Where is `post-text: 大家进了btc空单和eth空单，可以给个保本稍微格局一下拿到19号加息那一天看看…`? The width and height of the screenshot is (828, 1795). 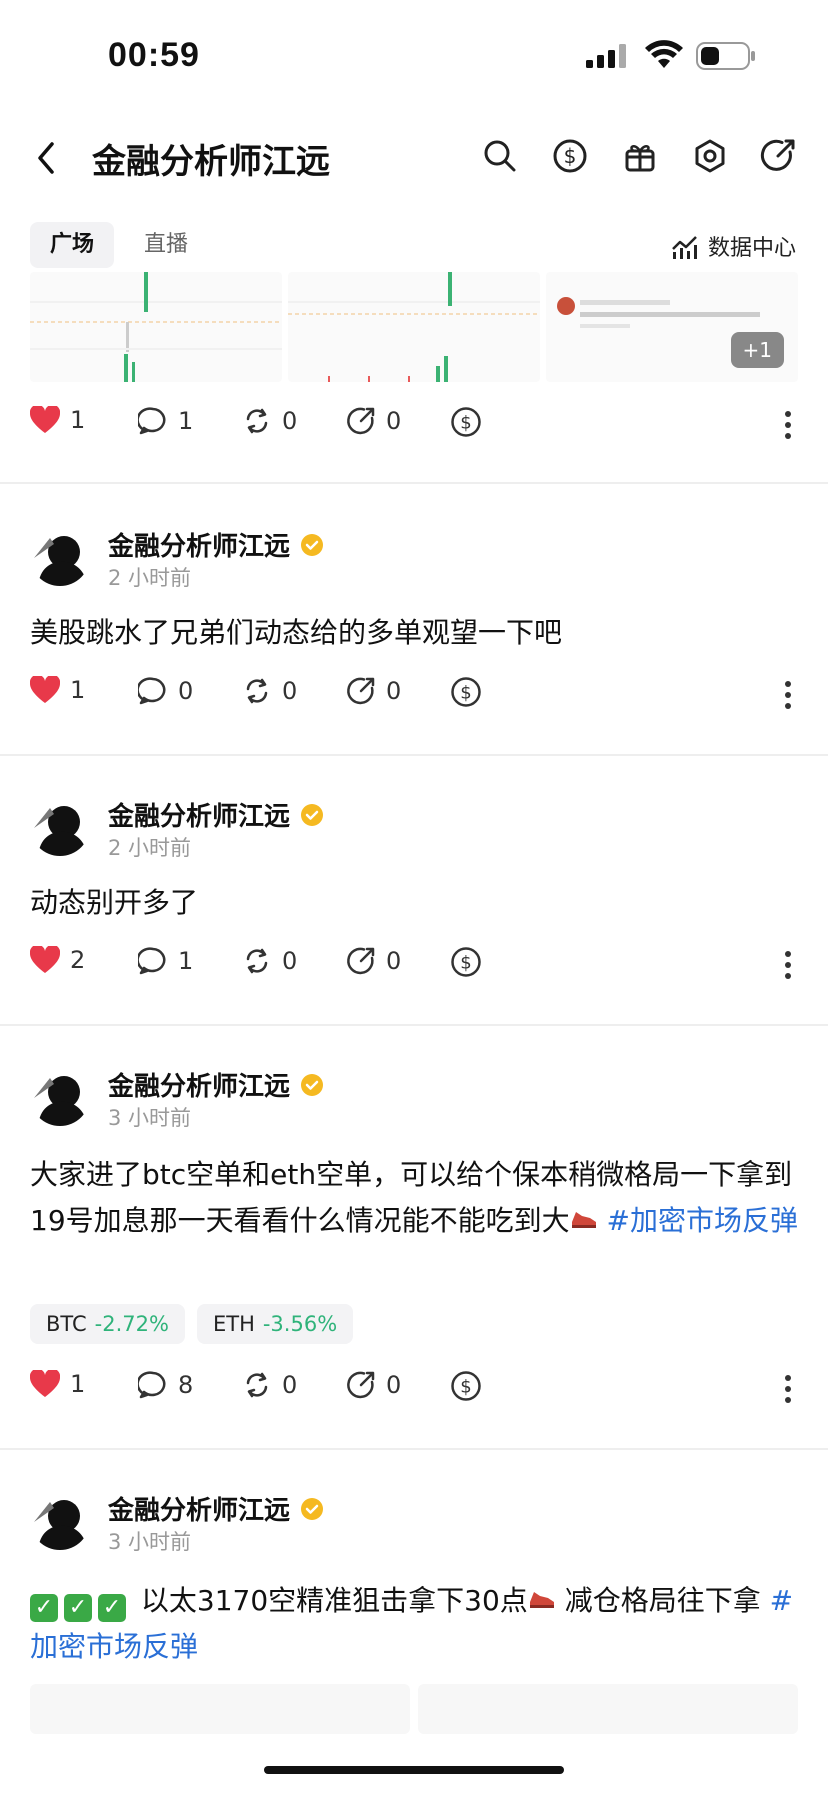
post-text: 大家进了btc空单和eth空单，可以给个保本稍微格局一下拿到19号加息那一天看看… is located at coordinates (415, 1198).